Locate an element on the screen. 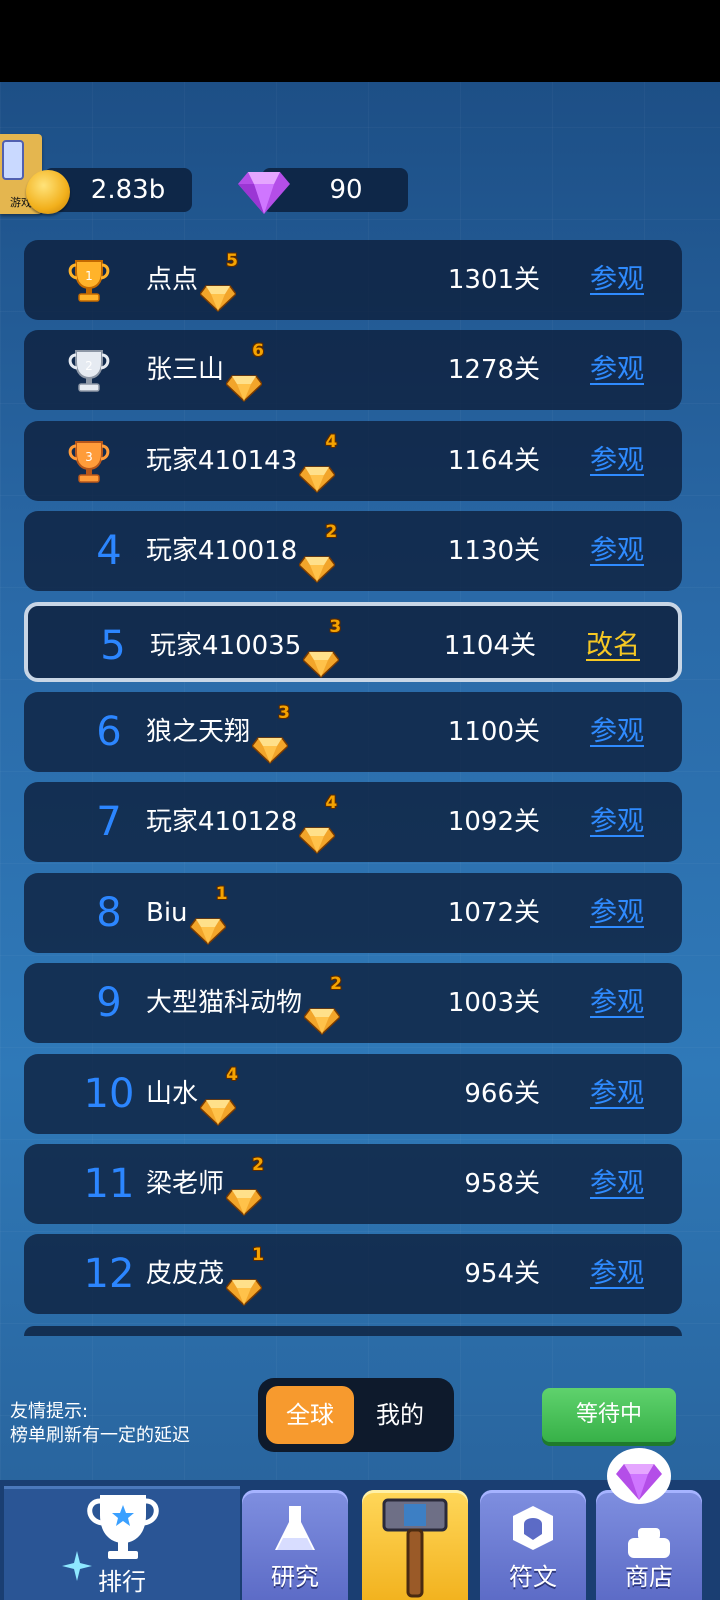 Image resolution: width=720 pixels, height=1600 pixels. nav-research-label: 研究 is located at coordinates (295, 1577).